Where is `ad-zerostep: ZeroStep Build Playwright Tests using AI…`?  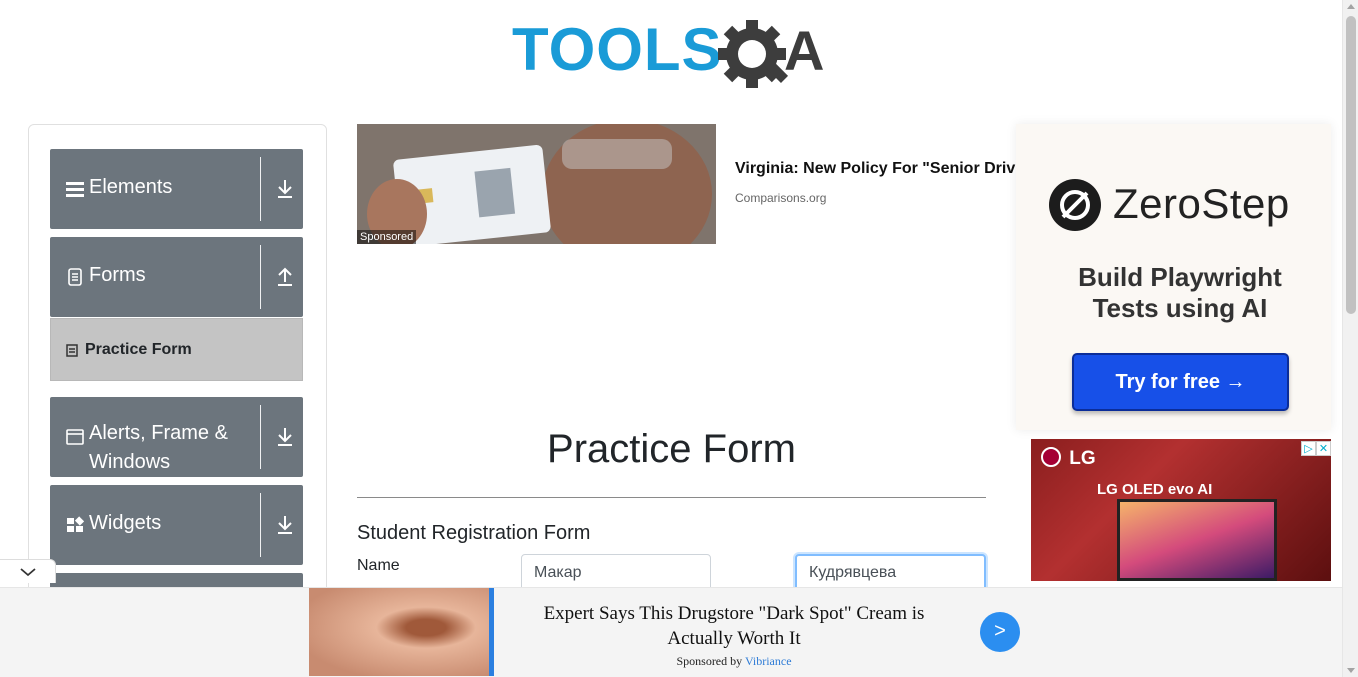 ad-zerostep: ZeroStep Build Playwright Tests using AI… is located at coordinates (1173, 277).